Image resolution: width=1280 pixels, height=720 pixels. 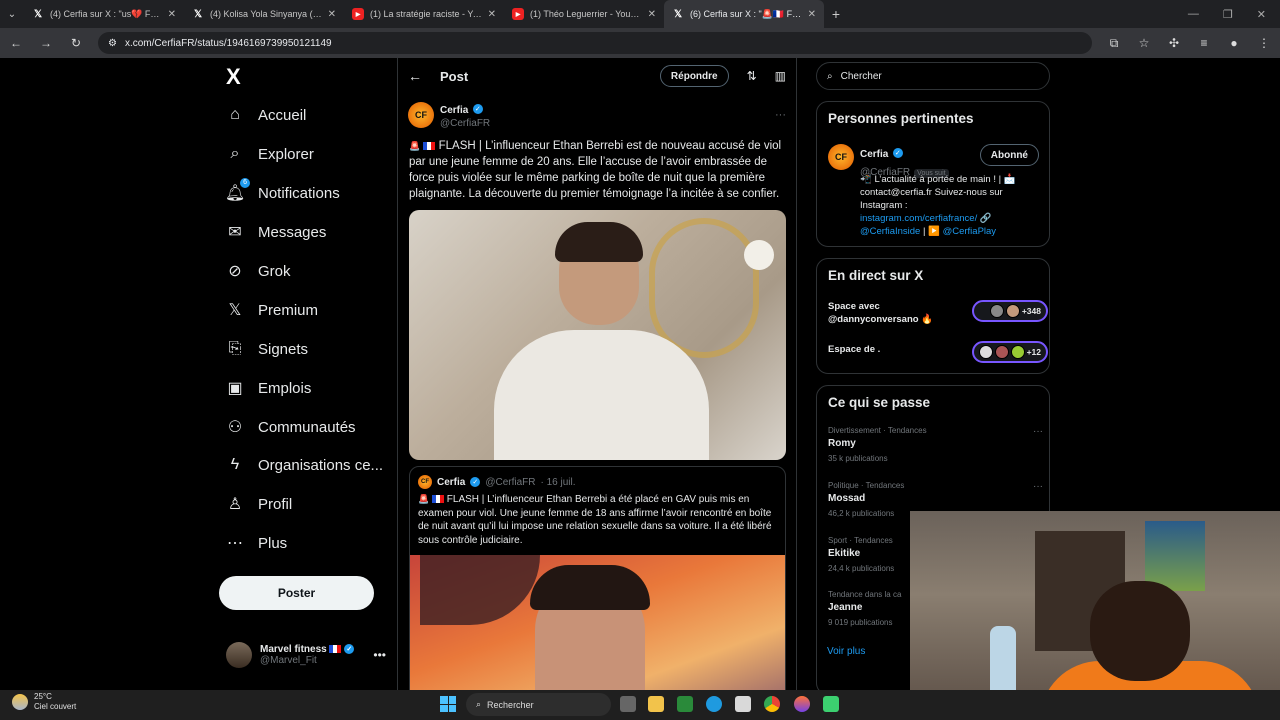 I want to click on edge-icon, so click(x=714, y=704).